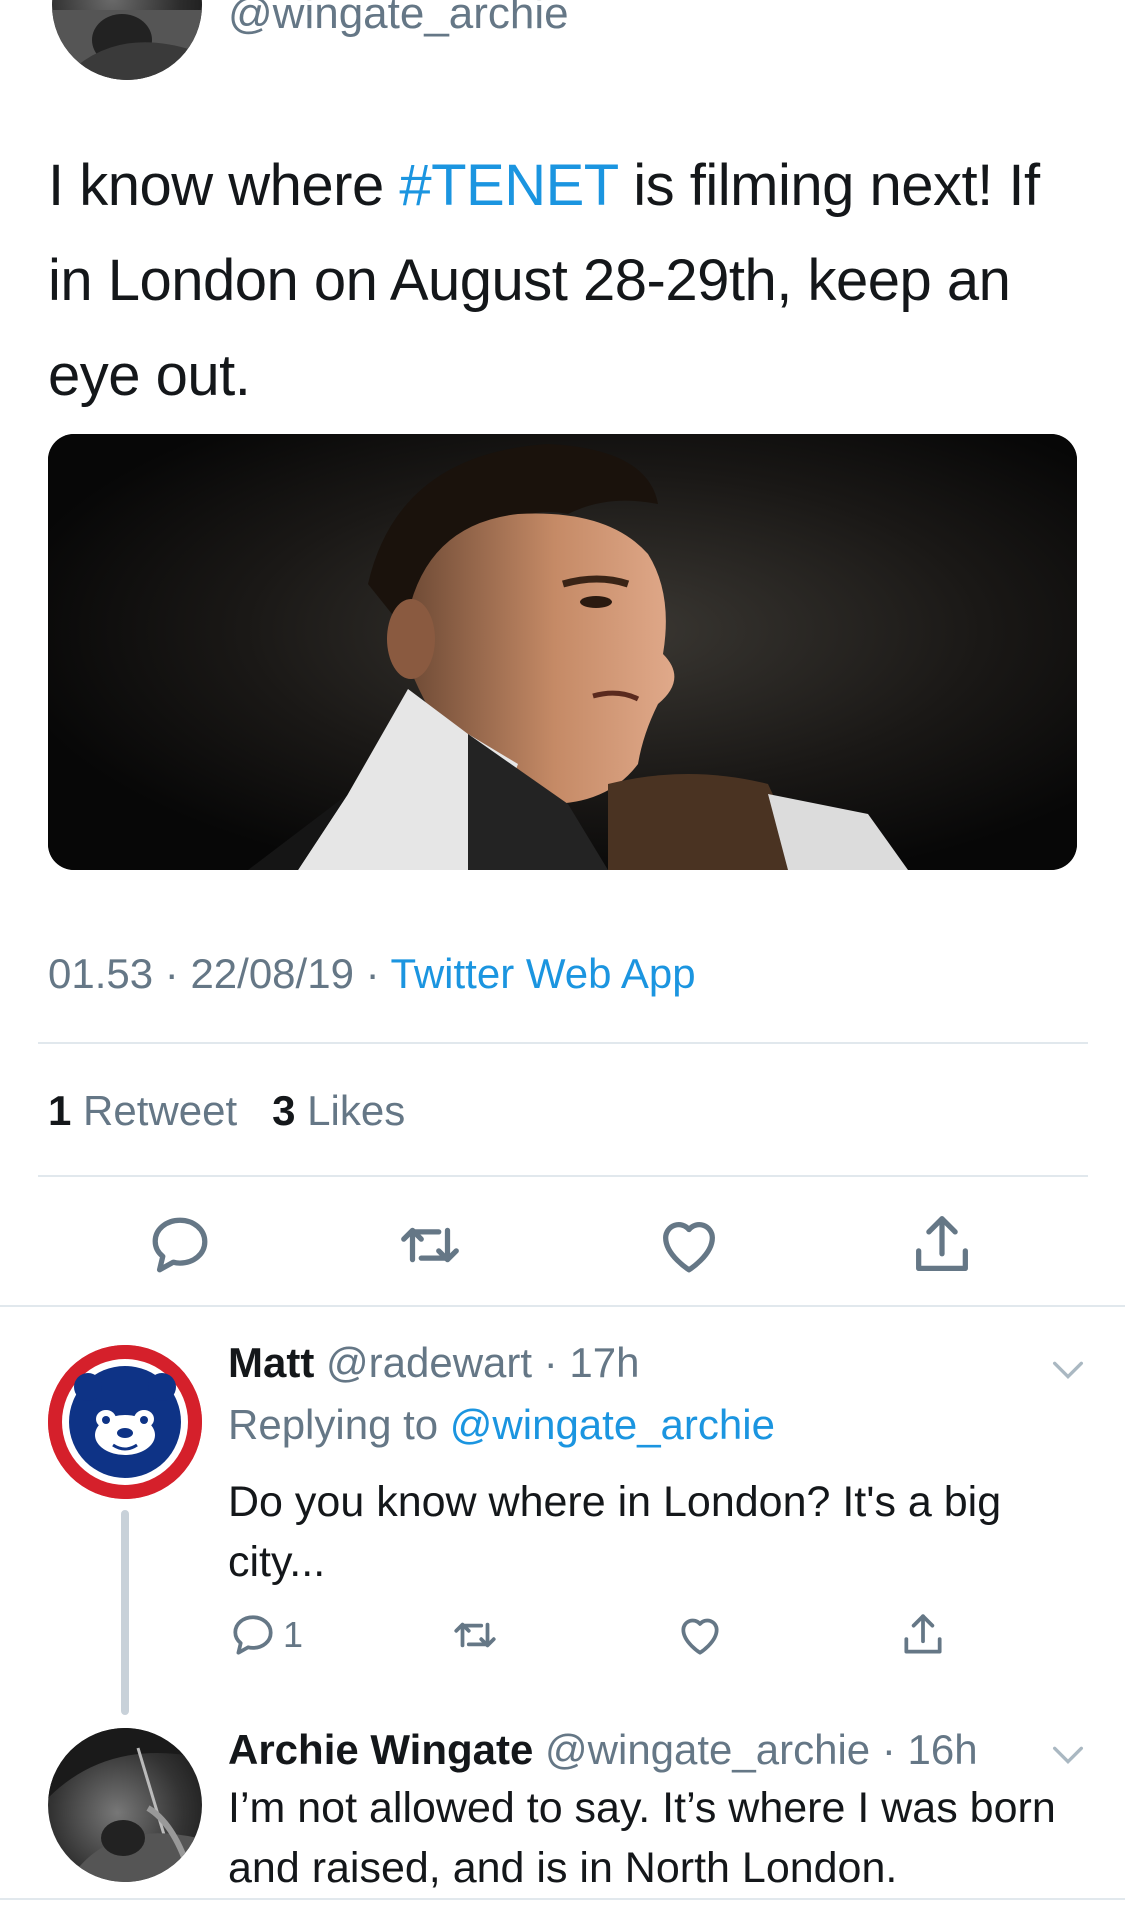 The width and height of the screenshot is (1125, 1914). I want to click on retweets-stat: 1 Retweet, so click(142, 1110).